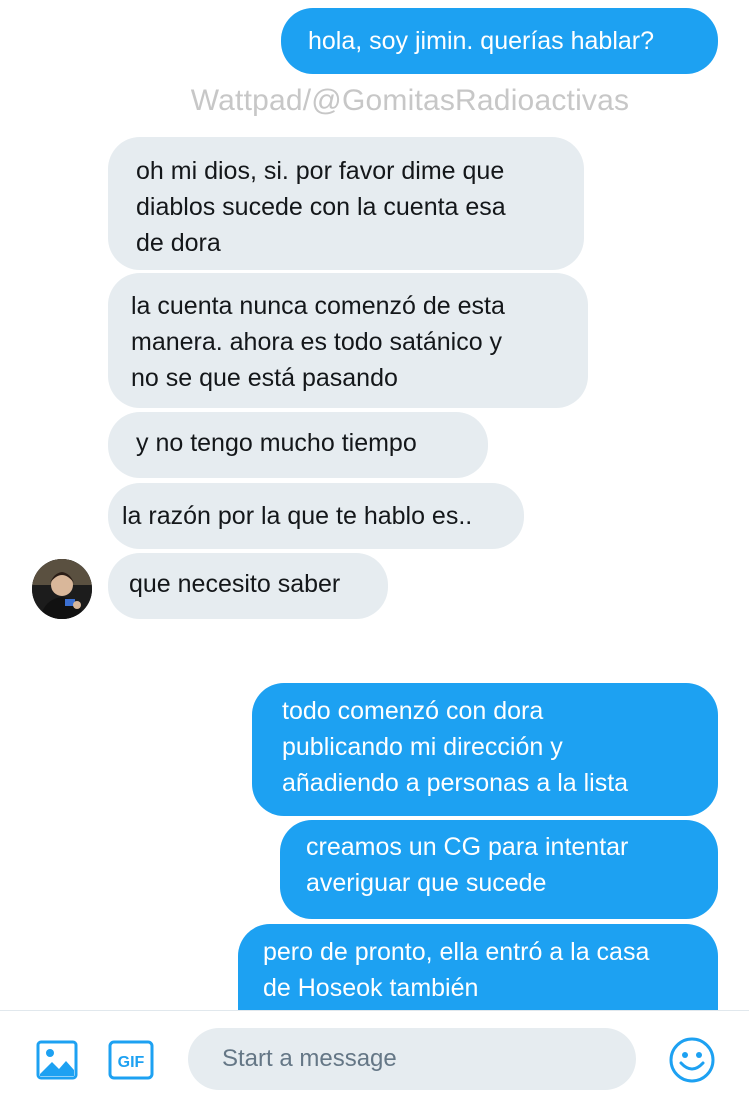  I want to click on avatar-photo, so click(62, 589).